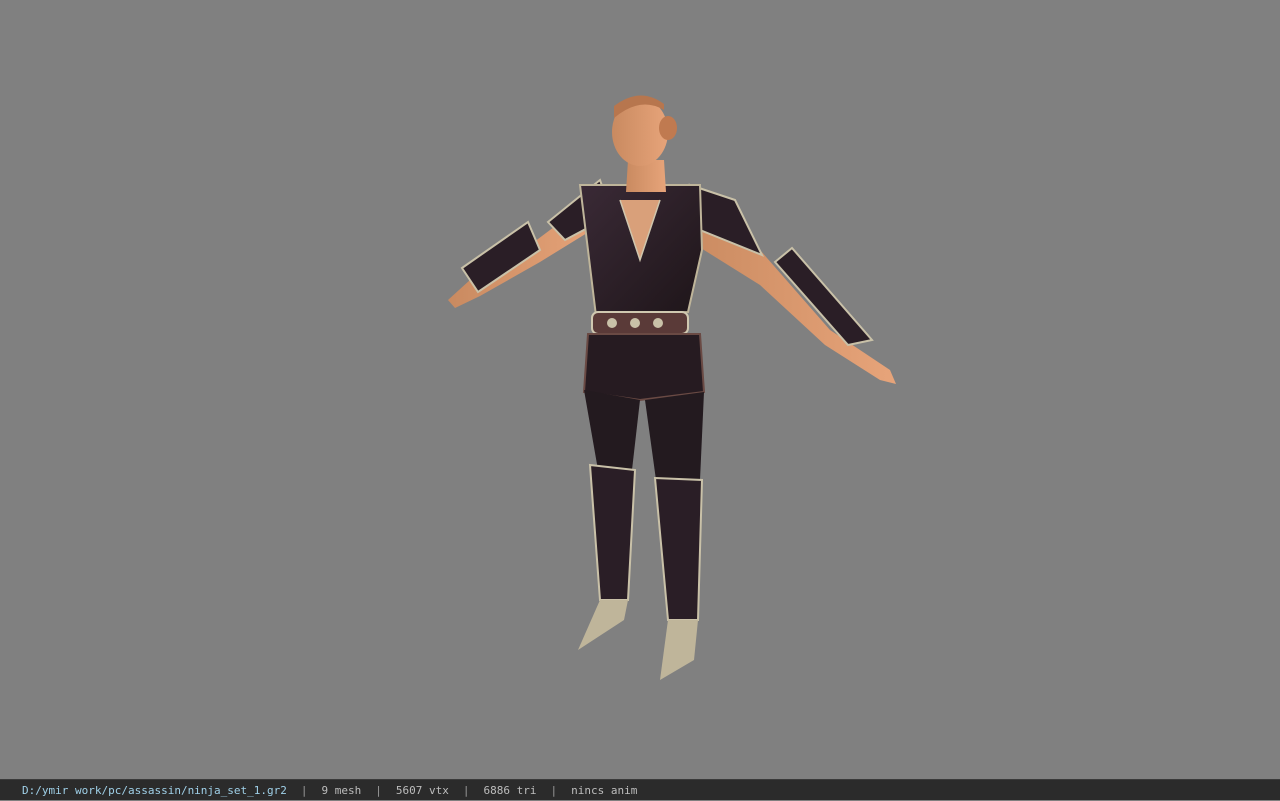 The image size is (1280, 801). What do you see at coordinates (641, 535) in the screenshot?
I see `legs` at bounding box center [641, 535].